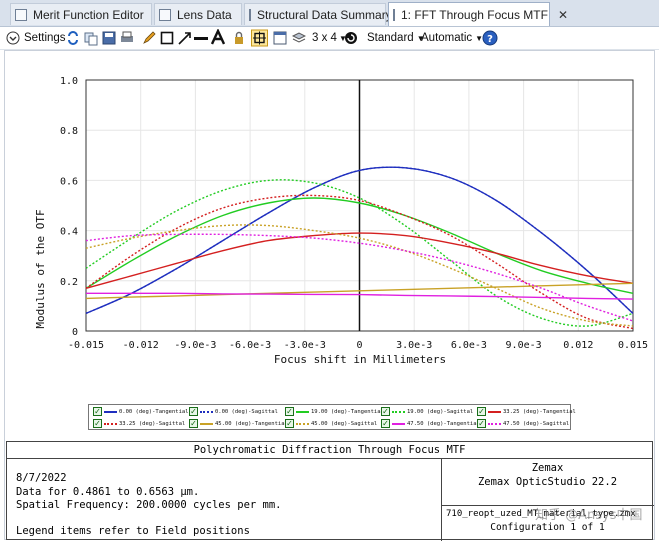  What do you see at coordinates (414, 345) in the screenshot?
I see `x-tick-label: 3.0e-3` at bounding box center [414, 345].